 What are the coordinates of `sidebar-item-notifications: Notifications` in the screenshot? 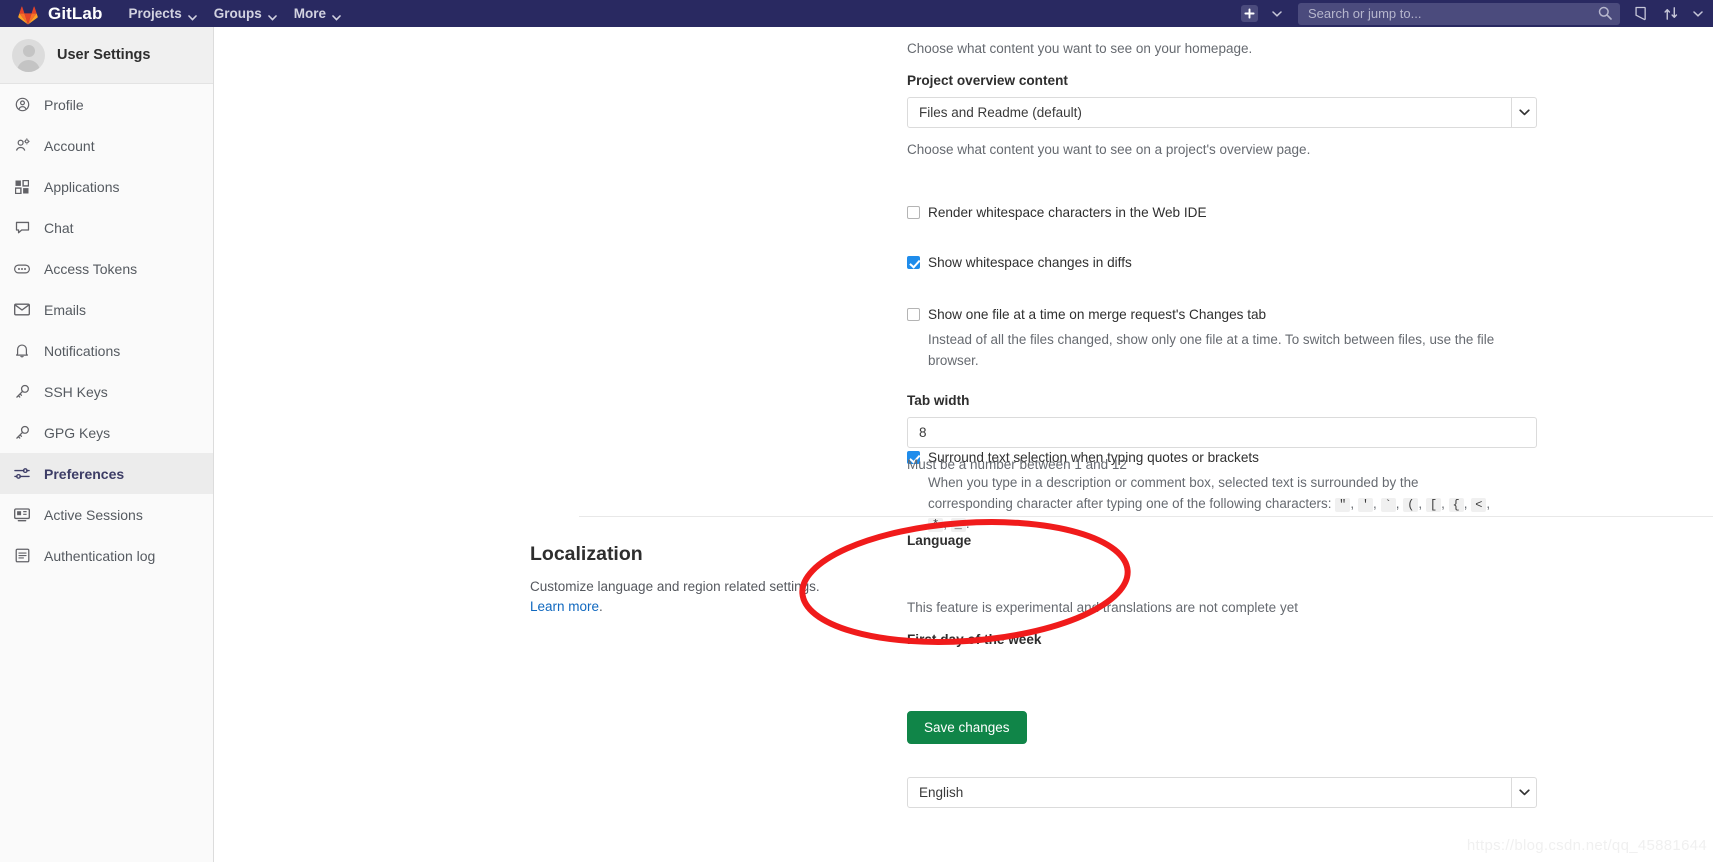 It's located at (106, 350).